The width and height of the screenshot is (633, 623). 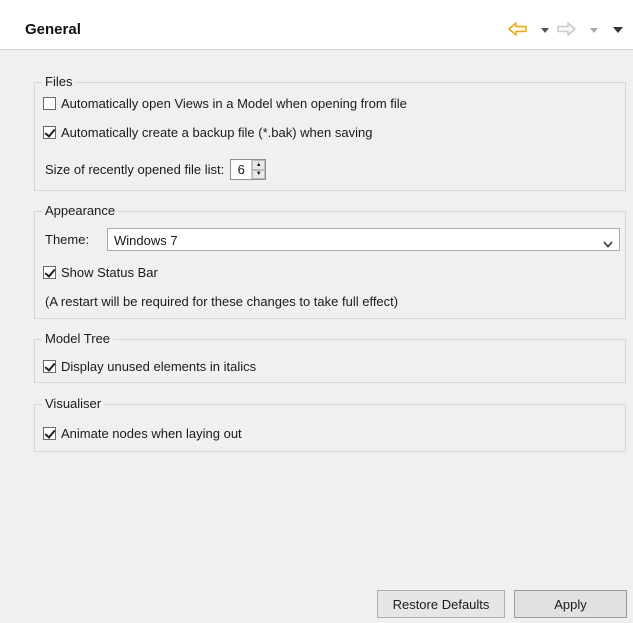 What do you see at coordinates (316, 25) in the screenshot?
I see `preference-header: General` at bounding box center [316, 25].